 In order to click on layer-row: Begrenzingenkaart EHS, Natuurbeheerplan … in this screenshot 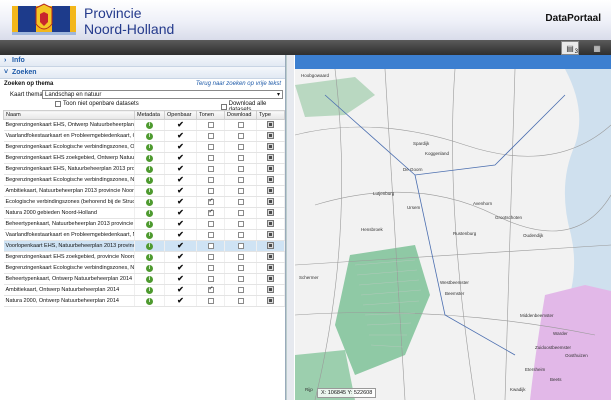, I will do `click(144, 169)`.